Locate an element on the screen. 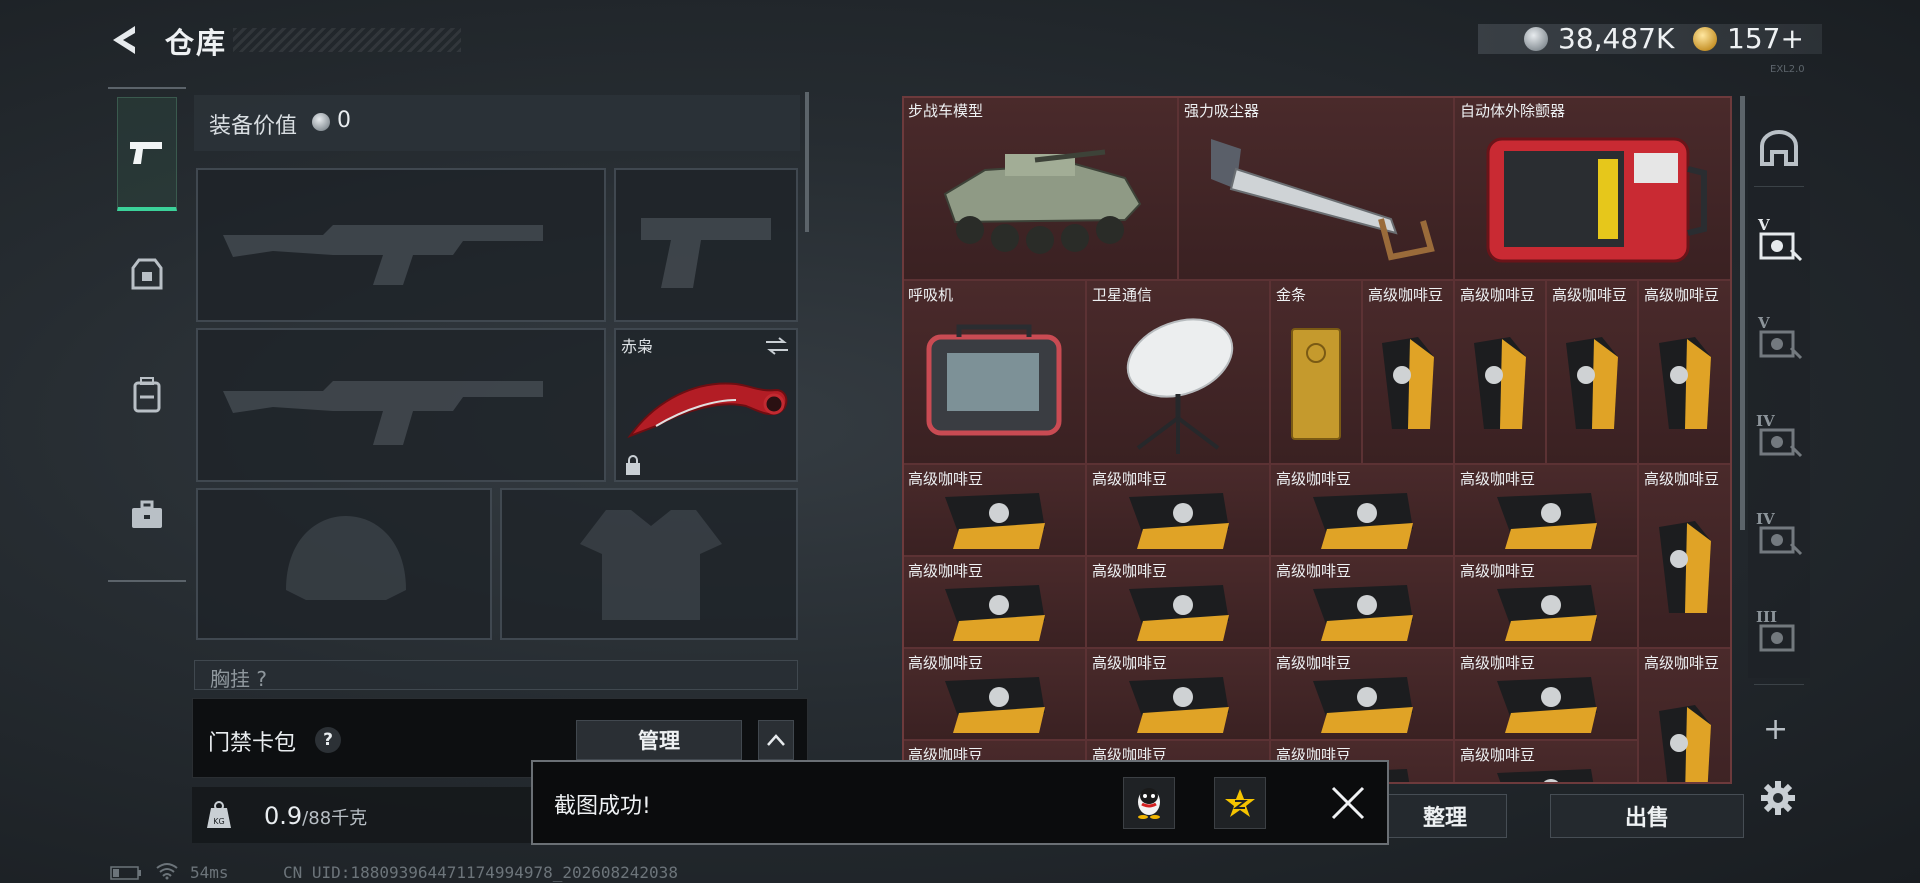  equipment-value: 0 is located at coordinates (344, 120).